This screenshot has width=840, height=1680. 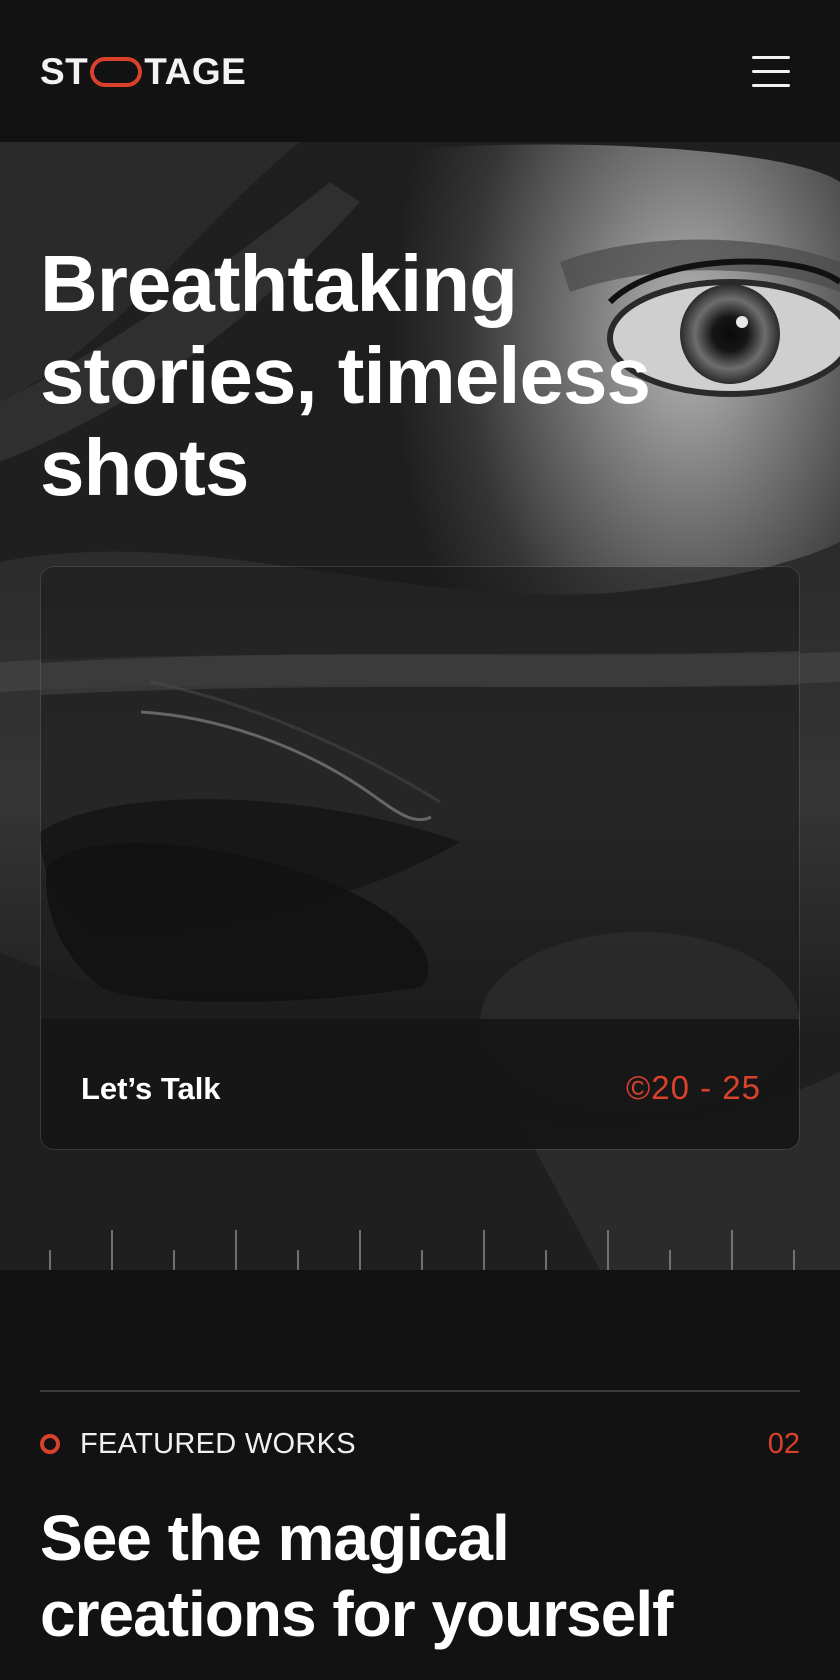 I want to click on site-header: ST TAGE, so click(x=420, y=71).